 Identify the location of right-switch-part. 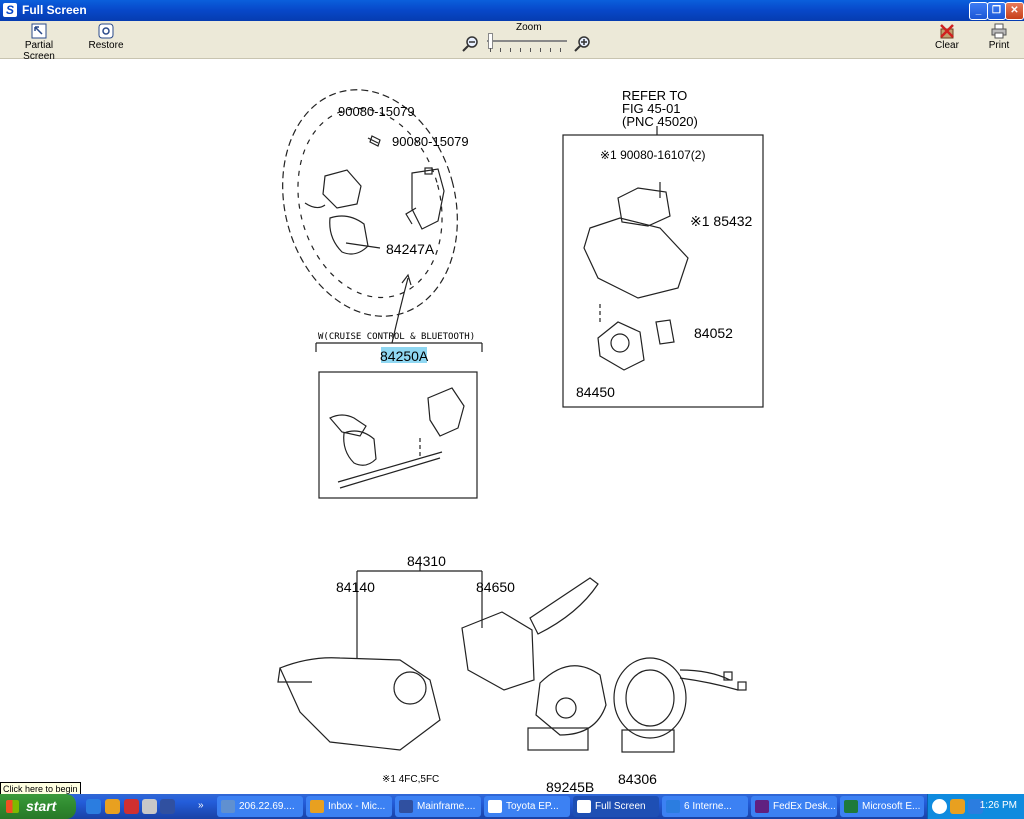
(425, 198).